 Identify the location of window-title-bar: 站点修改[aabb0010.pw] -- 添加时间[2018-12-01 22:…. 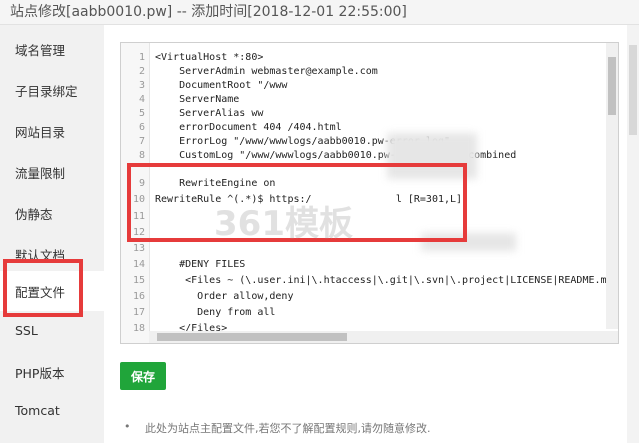
(319, 12).